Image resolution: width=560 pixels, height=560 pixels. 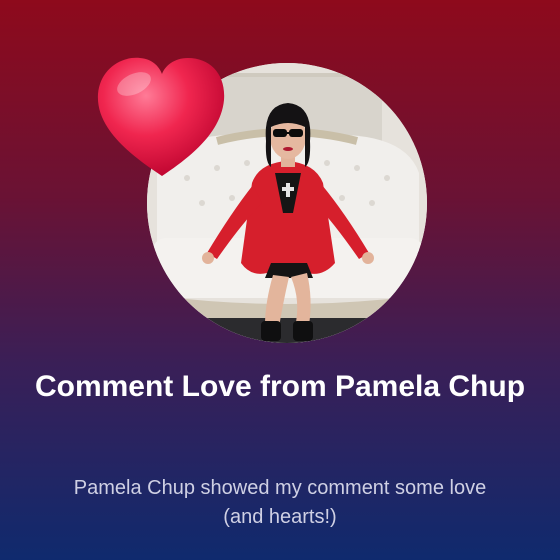 What do you see at coordinates (161, 117) in the screenshot?
I see `heart-icon` at bounding box center [161, 117].